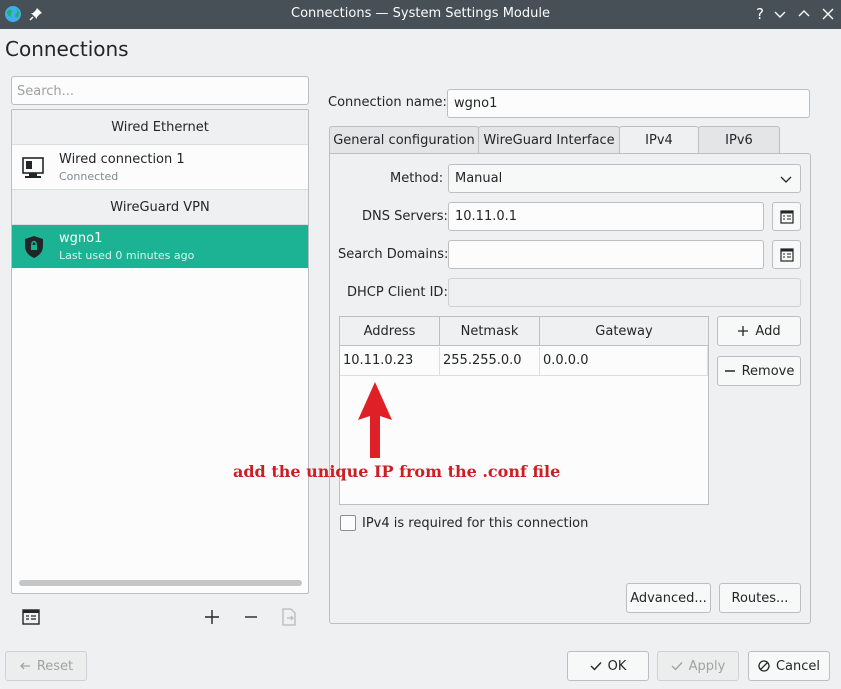 The image size is (841, 689). I want to click on connection-name: wgno1, so click(81, 238).